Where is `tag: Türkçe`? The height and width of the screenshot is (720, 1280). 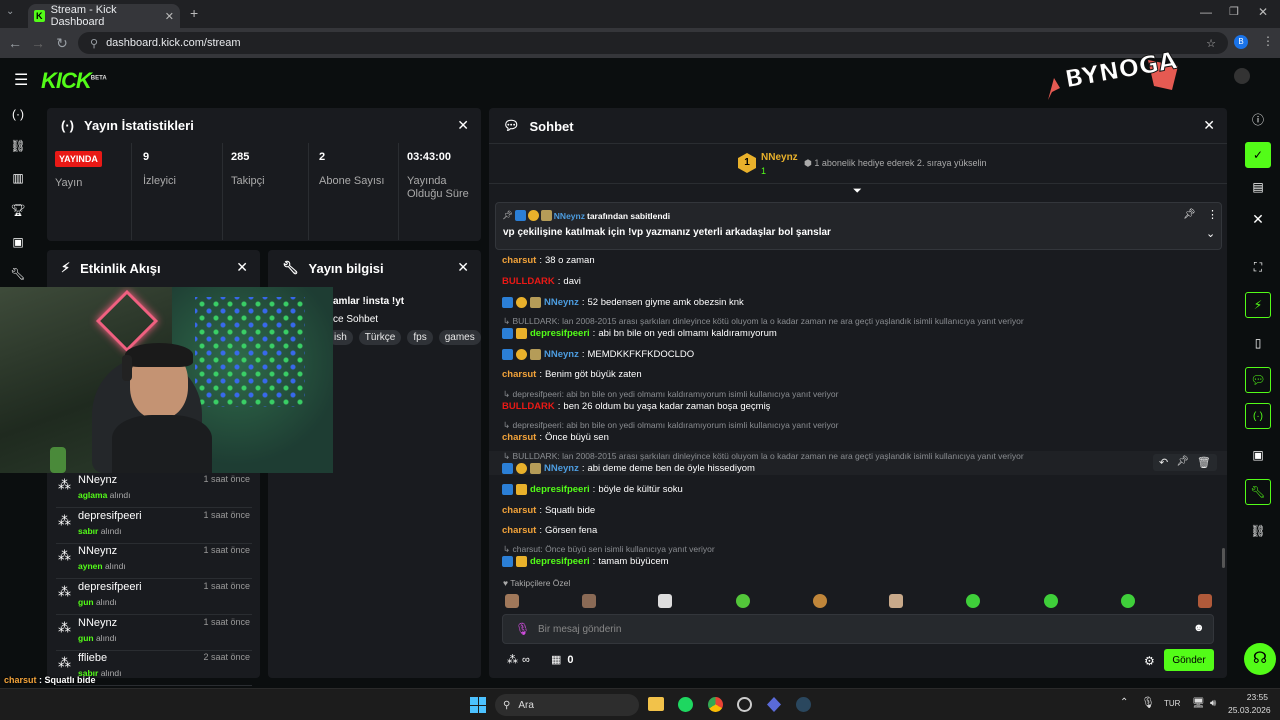 tag: Türkçe is located at coordinates (380, 337).